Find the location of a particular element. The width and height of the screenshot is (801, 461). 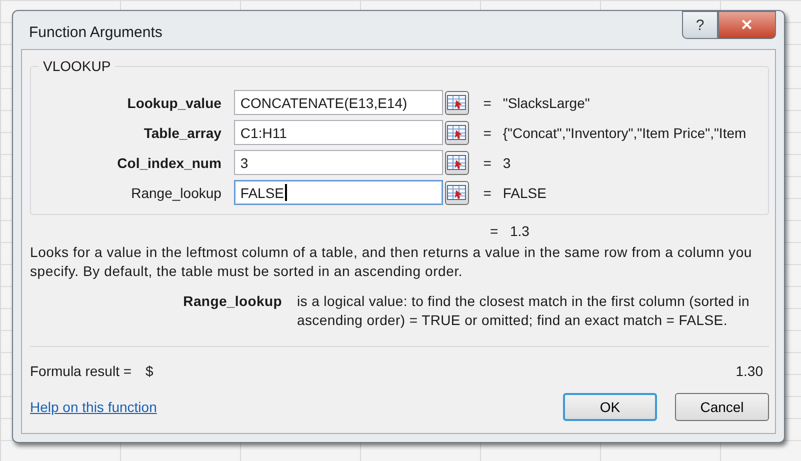

argument-name: Range_lookup is located at coordinates (232, 301).